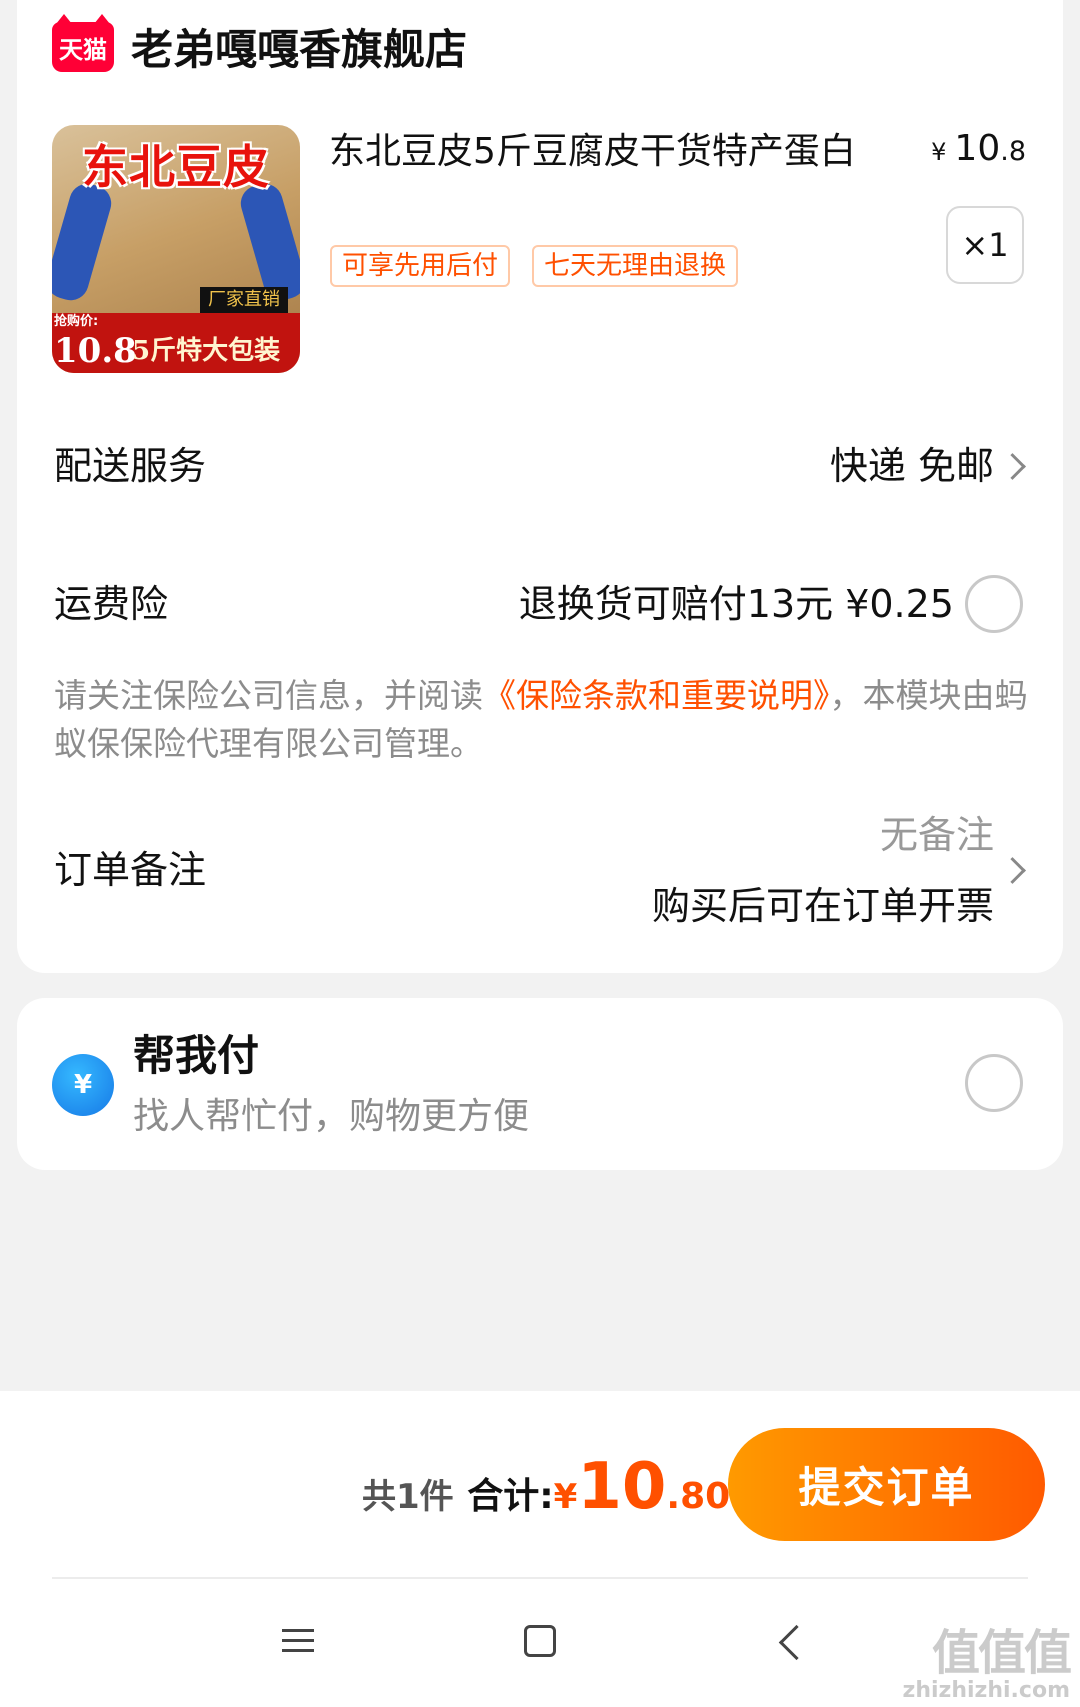 Image resolution: width=1080 pixels, height=1707 pixels. I want to click on delivery-value: 快递 免邮, so click(912, 466).